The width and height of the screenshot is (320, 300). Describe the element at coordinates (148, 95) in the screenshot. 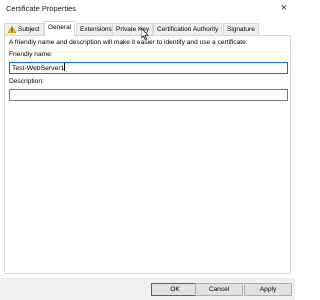

I see `description-input` at that location.